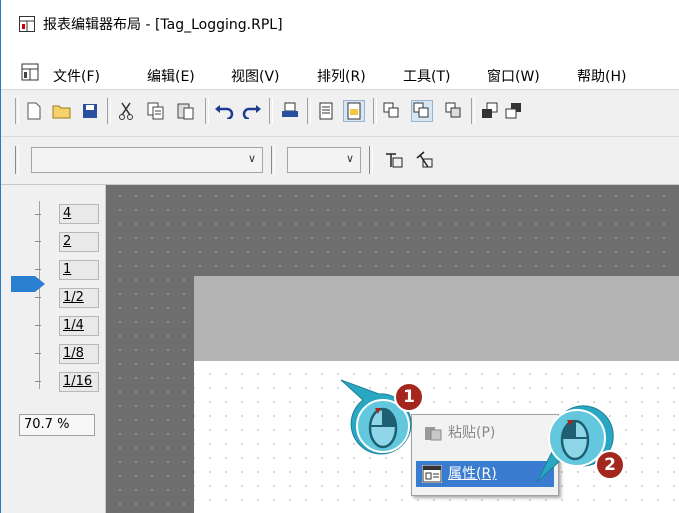 Image resolution: width=679 pixels, height=513 pixels. Describe the element at coordinates (392, 111) in the screenshot. I see `align-left-icon` at that location.